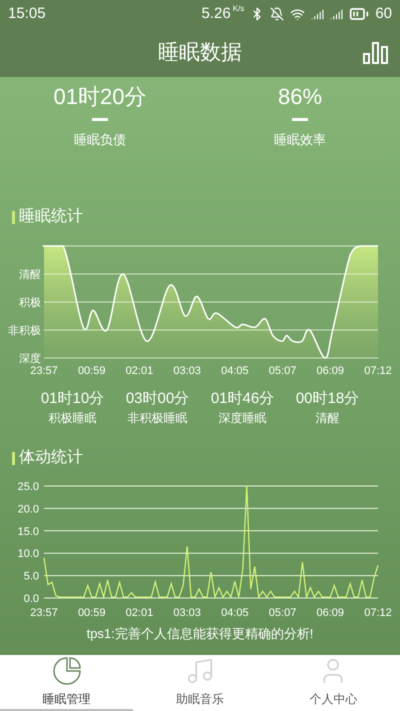 This screenshot has width=400, height=711. What do you see at coordinates (30, 275) in the screenshot?
I see `y-axis-label: 清醒` at bounding box center [30, 275].